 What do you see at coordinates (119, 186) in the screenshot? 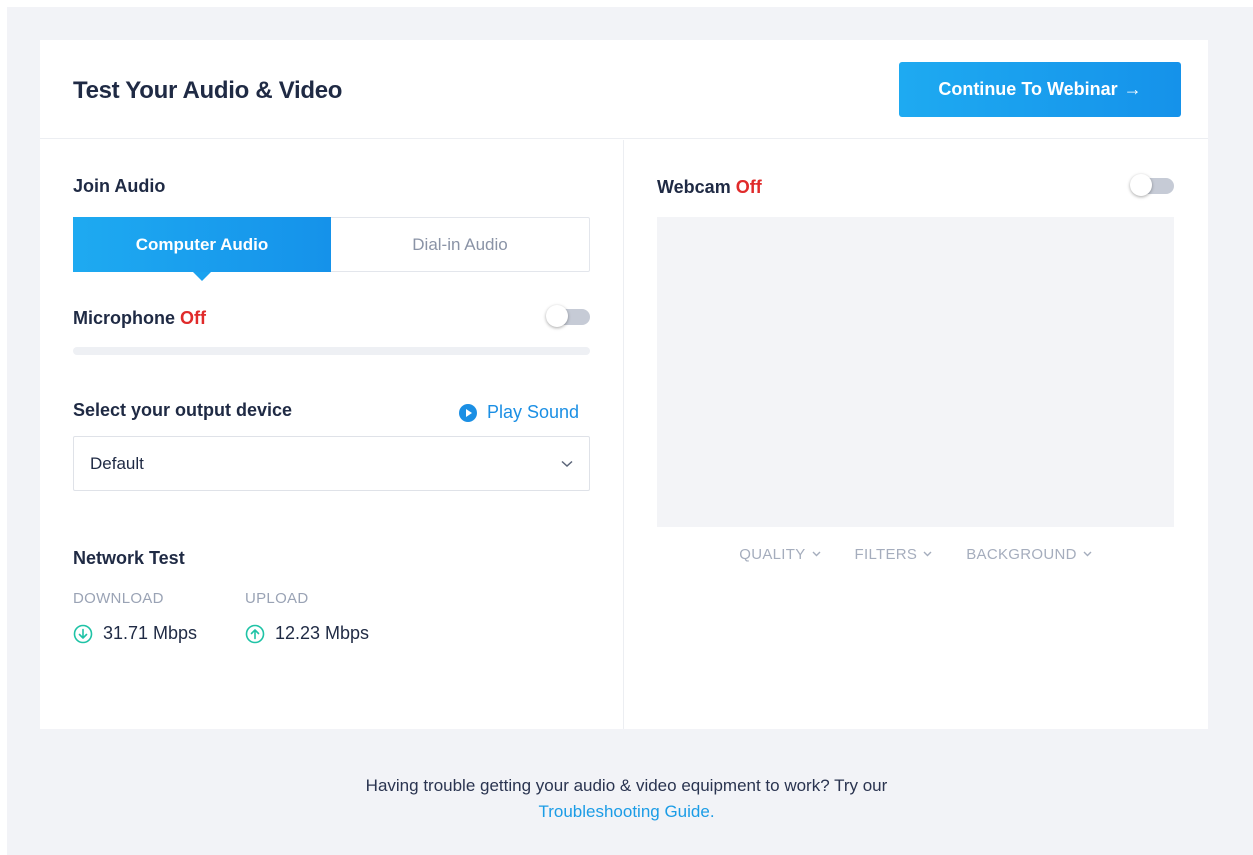
I see `join-audio-label: Join Audio` at bounding box center [119, 186].